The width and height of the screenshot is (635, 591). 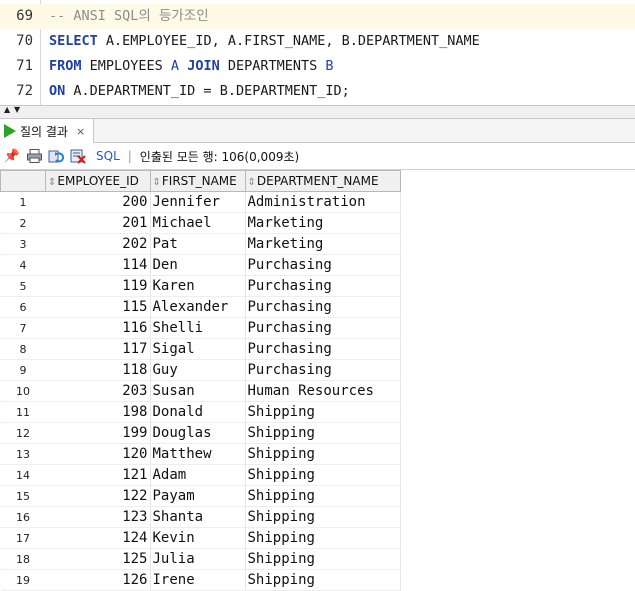 What do you see at coordinates (98, 265) in the screenshot?
I see `cell-employee-id: 114` at bounding box center [98, 265].